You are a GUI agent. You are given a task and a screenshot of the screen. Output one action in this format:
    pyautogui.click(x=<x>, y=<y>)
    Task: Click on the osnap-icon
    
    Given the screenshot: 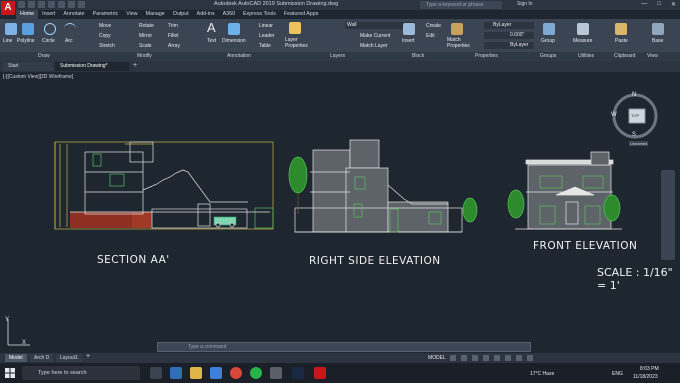 What is the action you would take?
    pyautogui.click(x=497, y=358)
    